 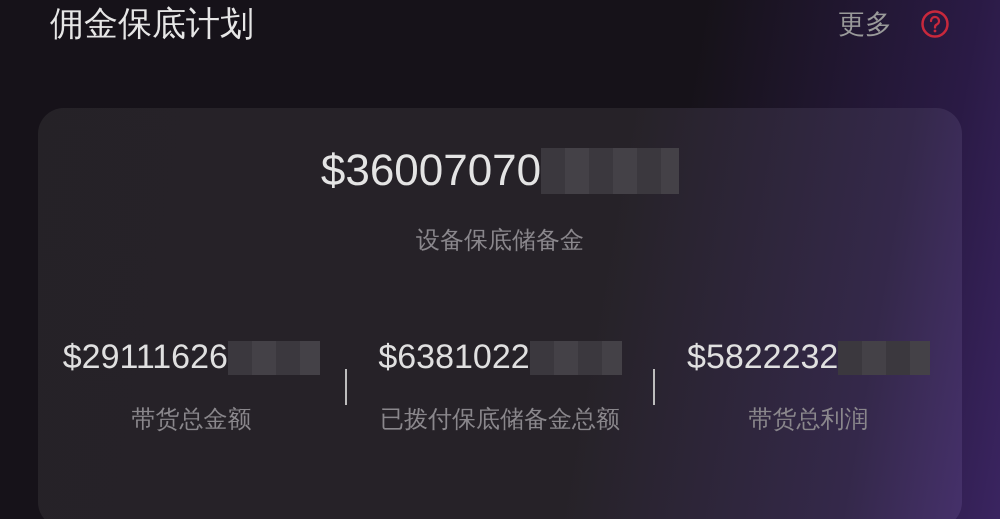 I want to click on section-title: 佣金保底计划, so click(x=152, y=24).